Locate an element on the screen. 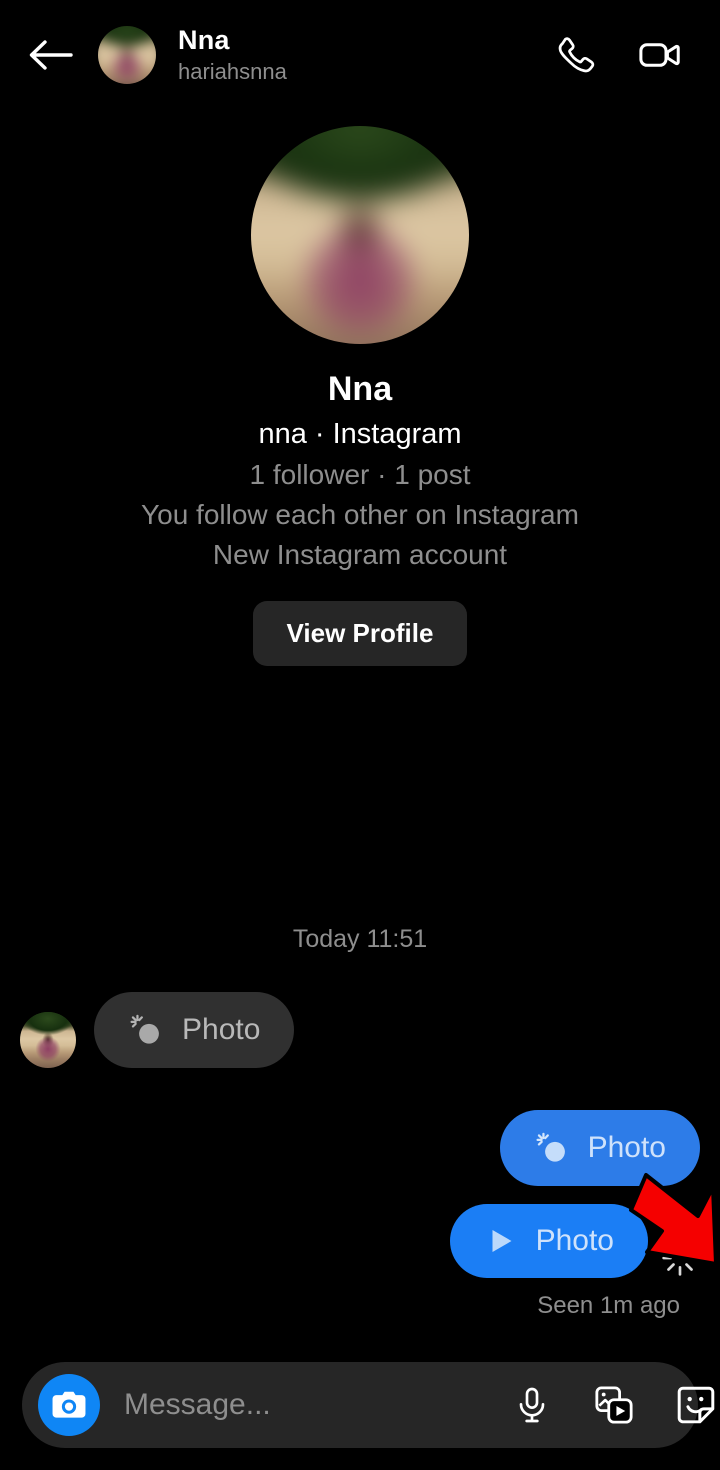 This screenshot has width=720, height=1470. chat-header: Nna hariahsnna is located at coordinates (360, 55).